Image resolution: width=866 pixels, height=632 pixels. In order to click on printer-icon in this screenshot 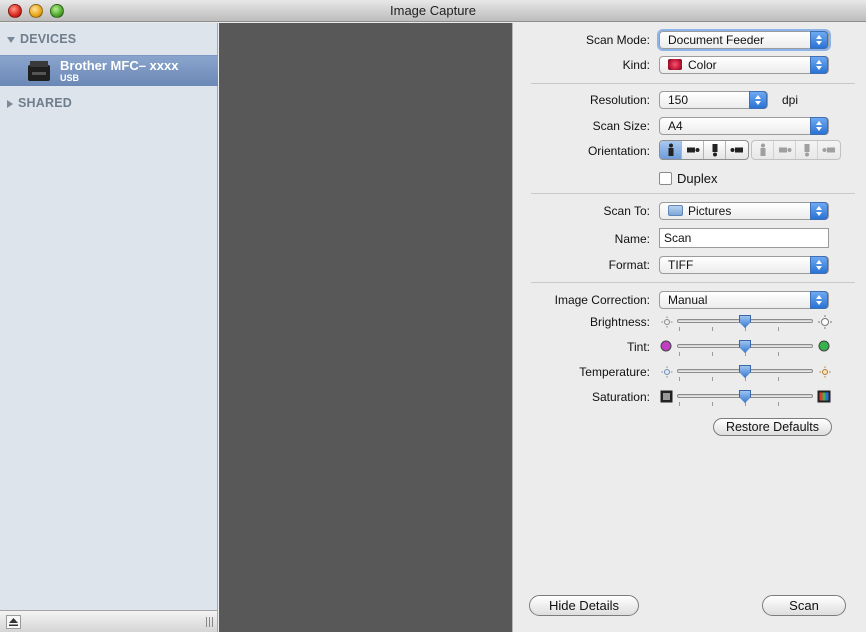, I will do `click(39, 71)`.